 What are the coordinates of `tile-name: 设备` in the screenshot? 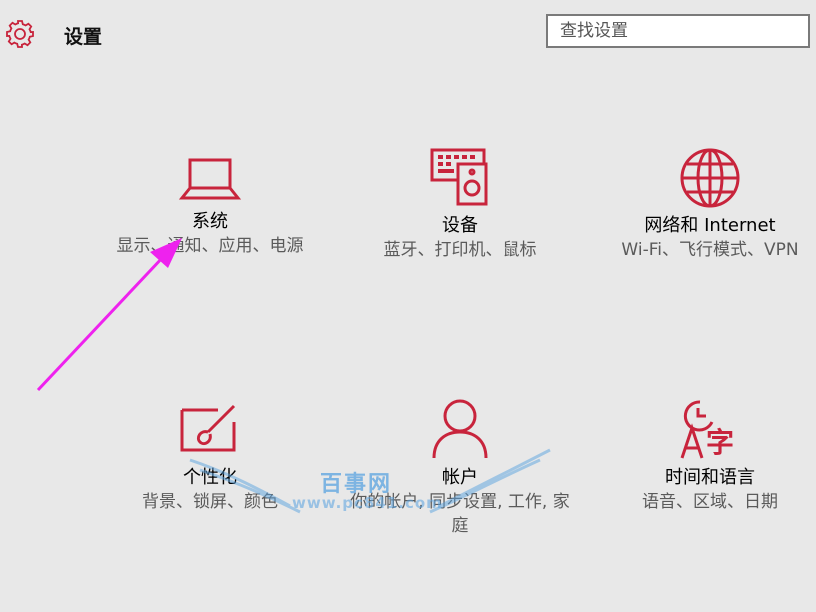 It's located at (460, 225).